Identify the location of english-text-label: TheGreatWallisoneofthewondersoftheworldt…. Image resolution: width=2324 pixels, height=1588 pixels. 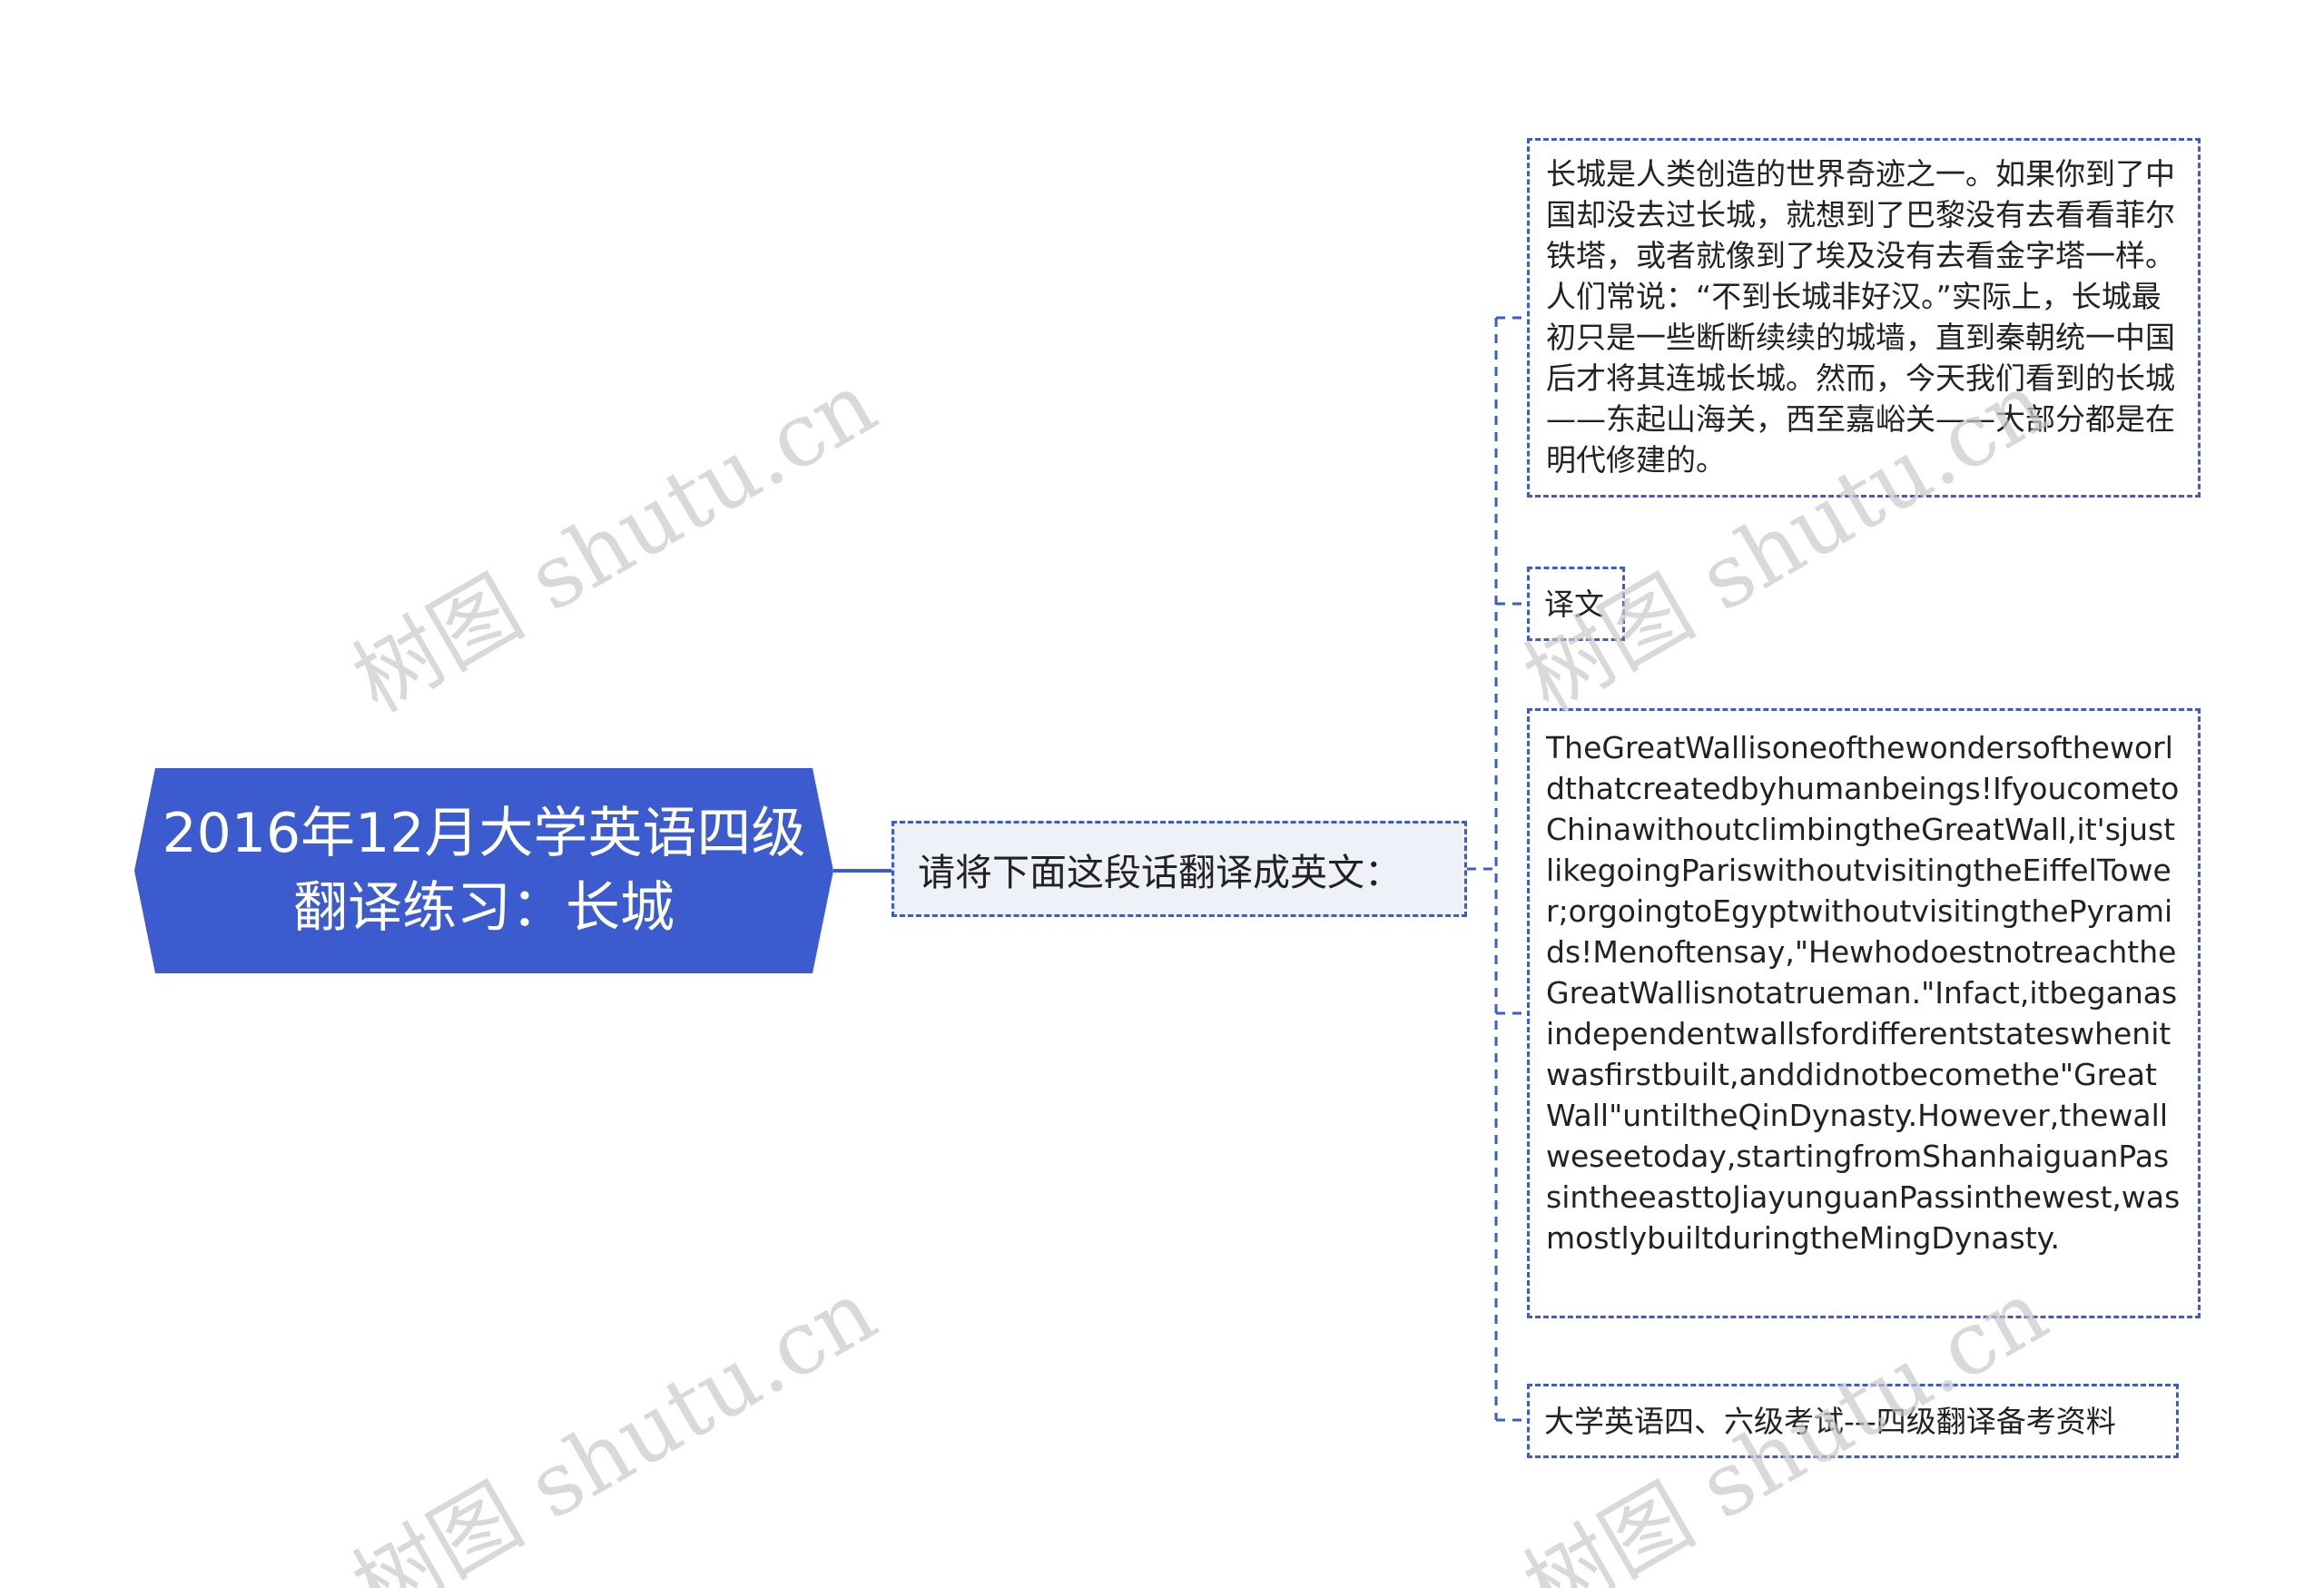
(1863, 993).